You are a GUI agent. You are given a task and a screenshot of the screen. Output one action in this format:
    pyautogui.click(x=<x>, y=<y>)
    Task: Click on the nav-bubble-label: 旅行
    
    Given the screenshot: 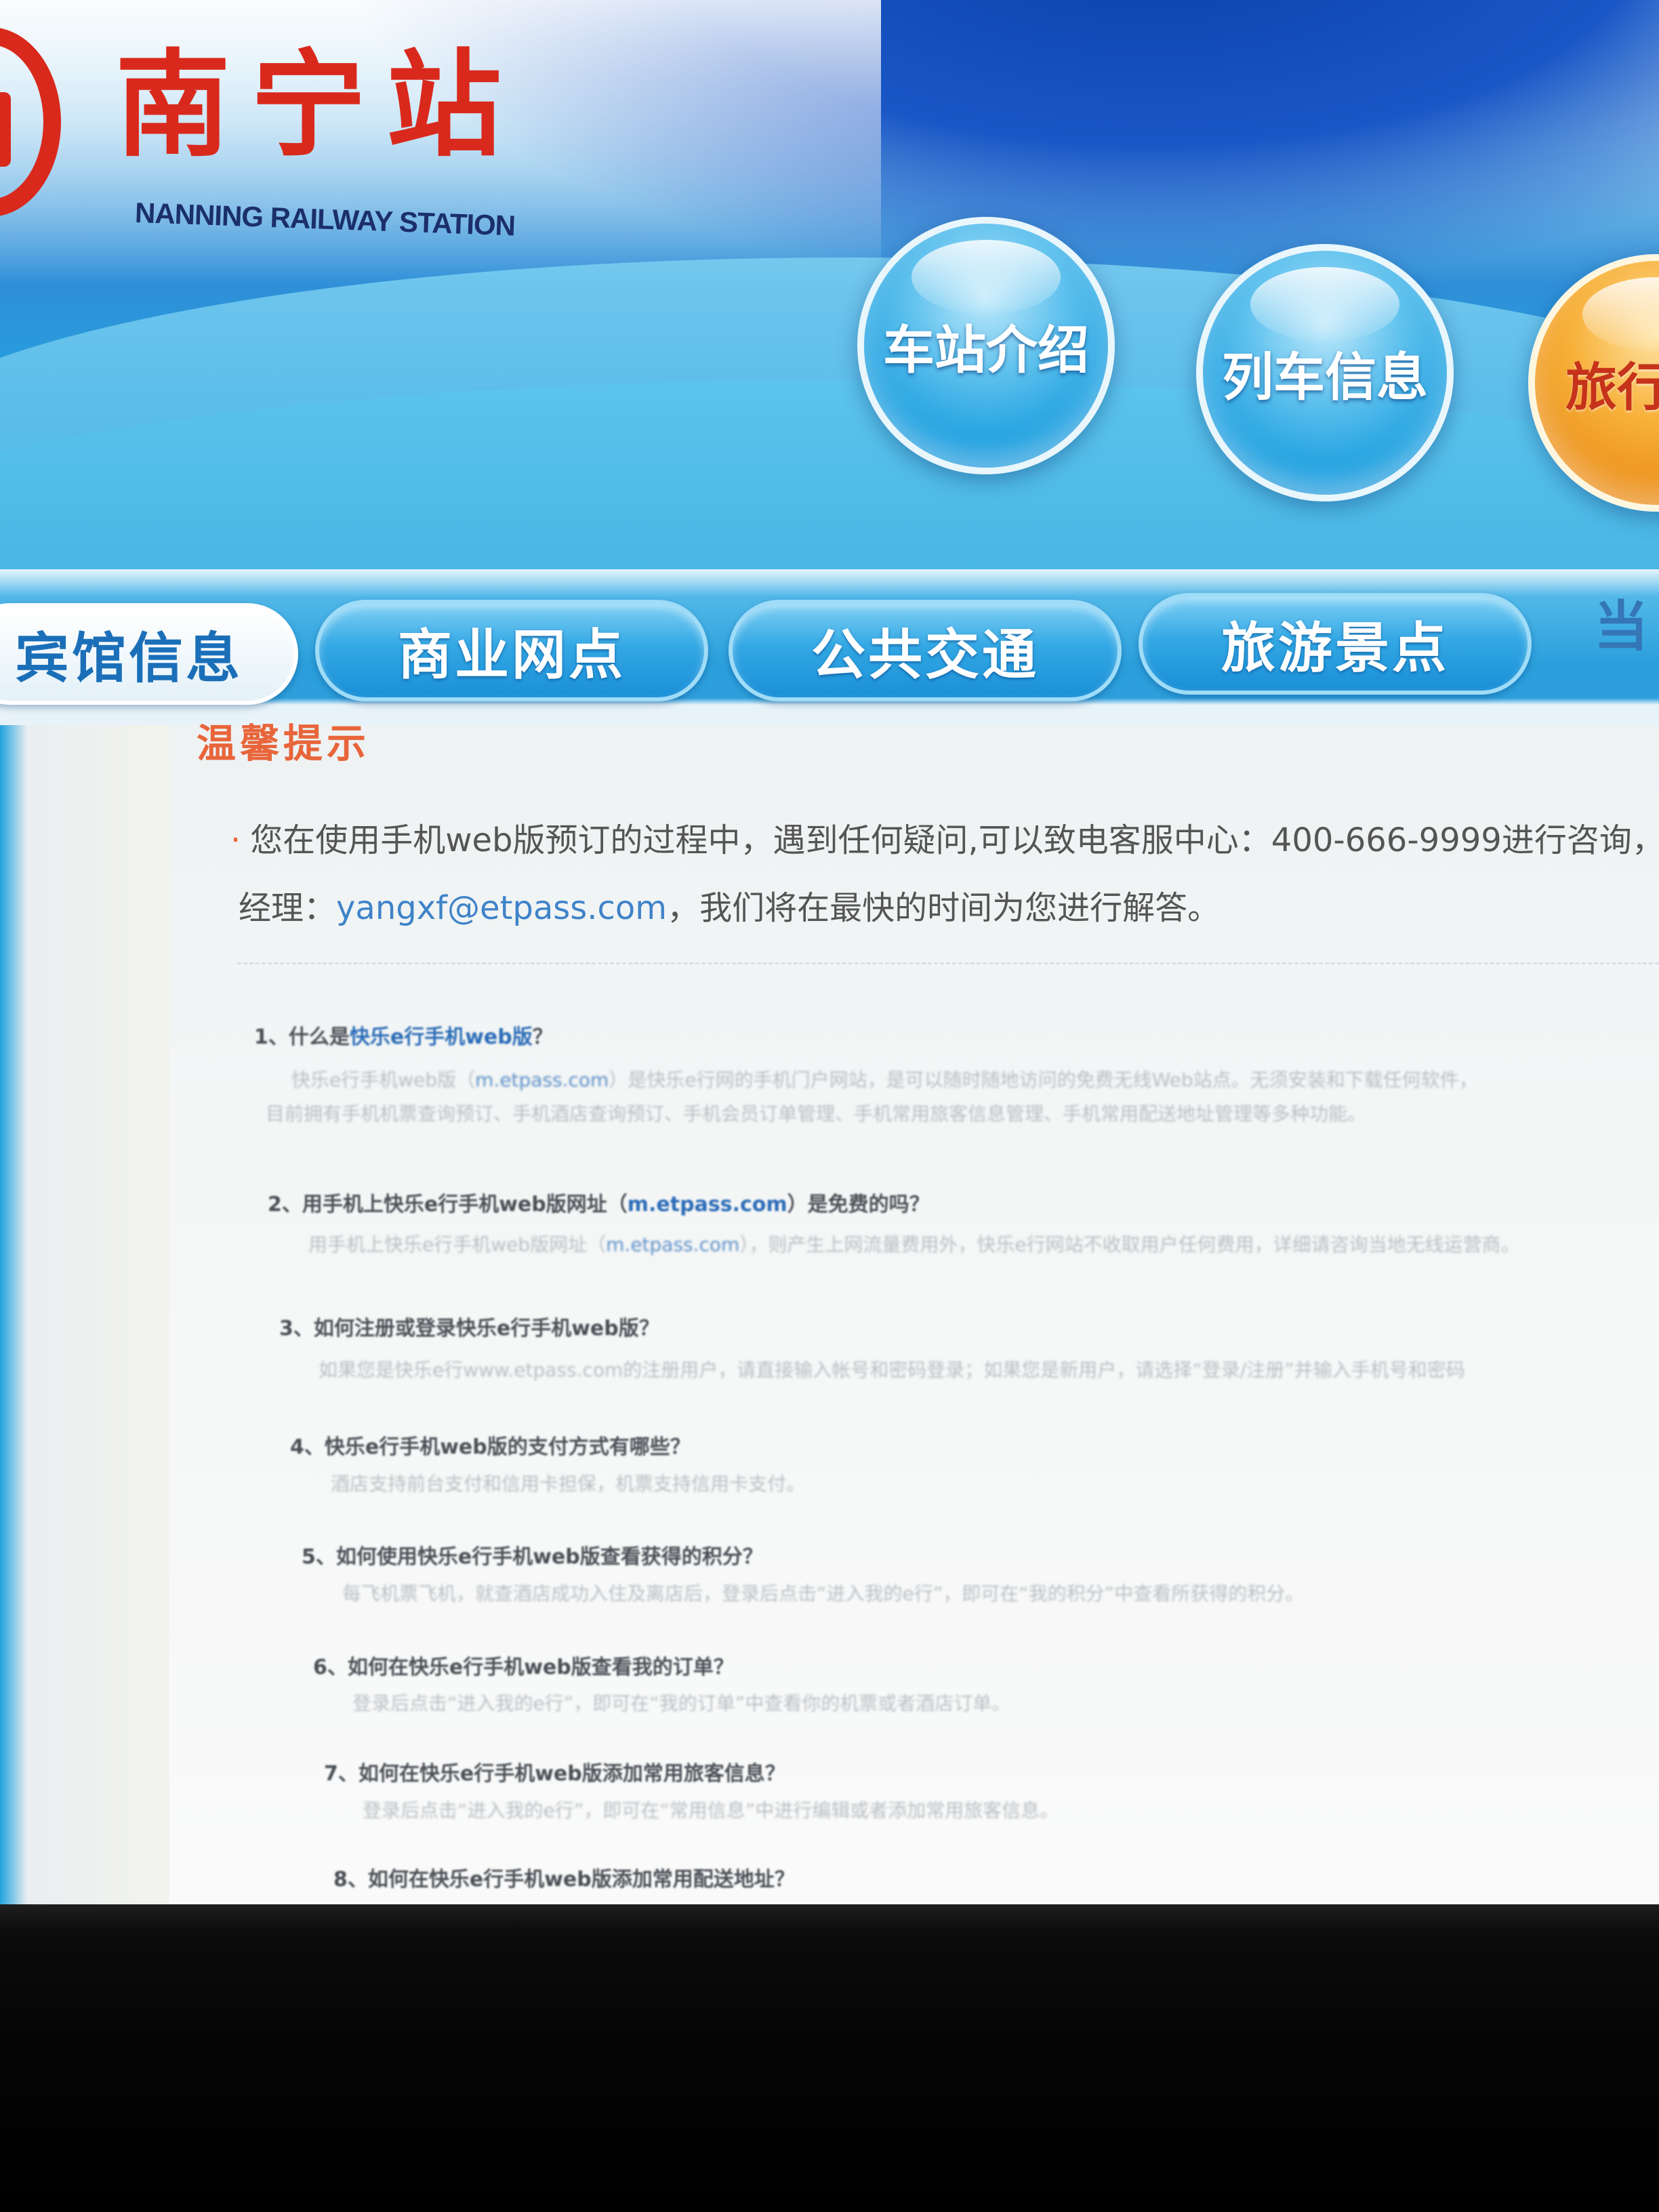 What is the action you would take?
    pyautogui.click(x=1612, y=387)
    